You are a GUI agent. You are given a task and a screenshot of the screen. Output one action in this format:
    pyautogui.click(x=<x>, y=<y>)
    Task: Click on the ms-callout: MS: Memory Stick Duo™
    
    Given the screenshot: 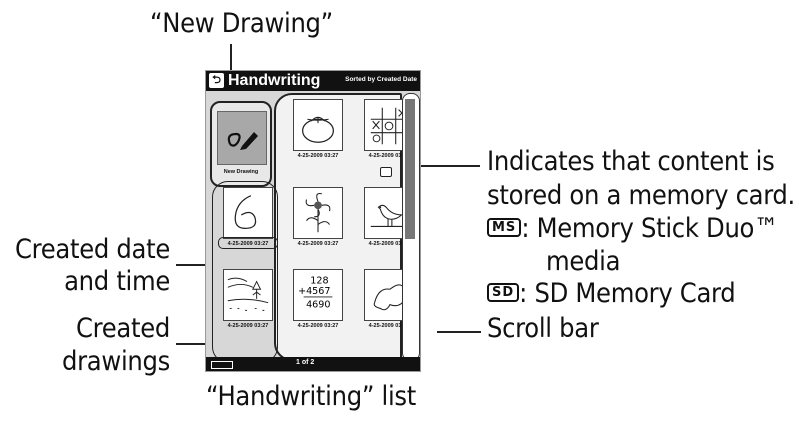 What is the action you would take?
    pyautogui.click(x=632, y=228)
    